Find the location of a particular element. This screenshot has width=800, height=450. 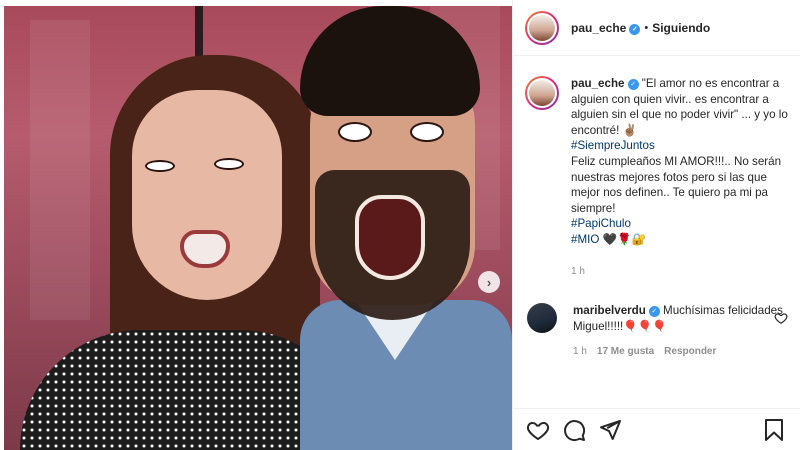

wall-texture is located at coordinates (60, 170).